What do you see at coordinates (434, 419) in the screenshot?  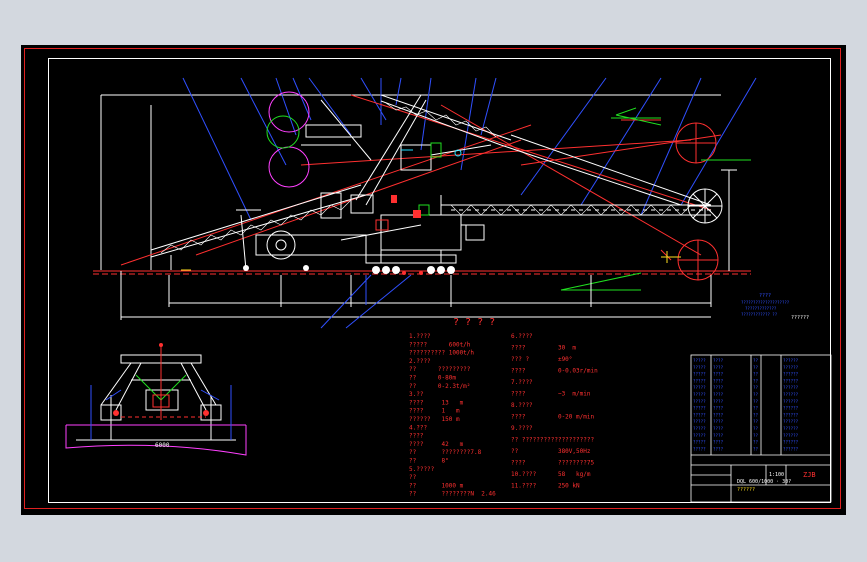 I see `spec-line: ?????? 150 m` at bounding box center [434, 419].